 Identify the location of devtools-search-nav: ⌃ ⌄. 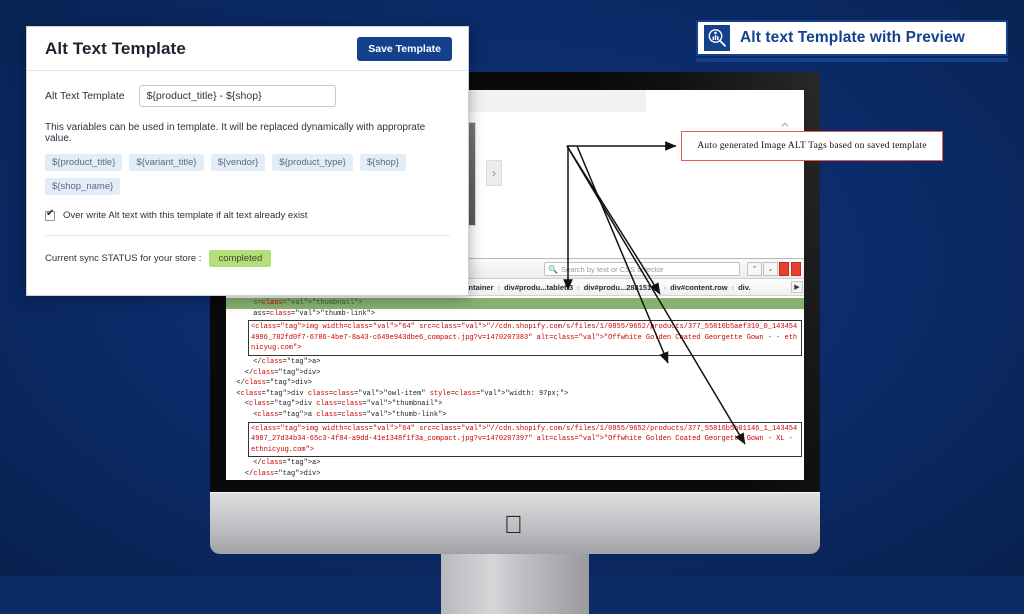
(762, 269).